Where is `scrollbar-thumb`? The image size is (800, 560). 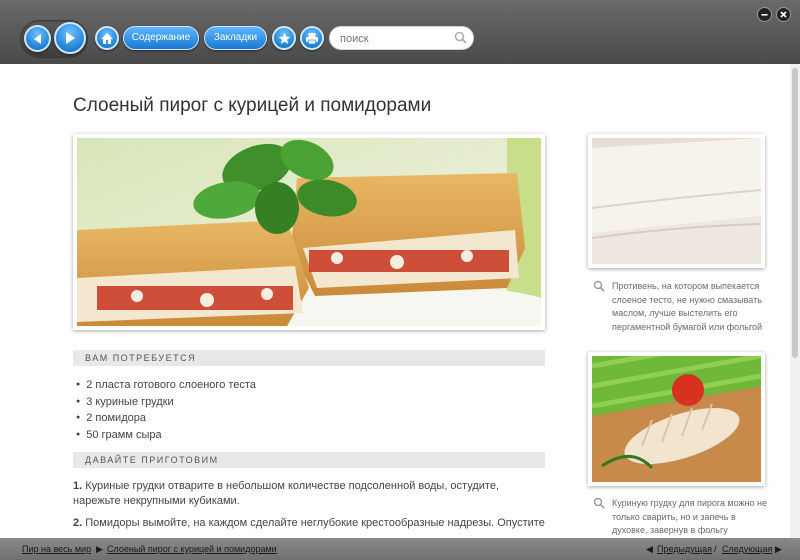 scrollbar-thumb is located at coordinates (795, 213).